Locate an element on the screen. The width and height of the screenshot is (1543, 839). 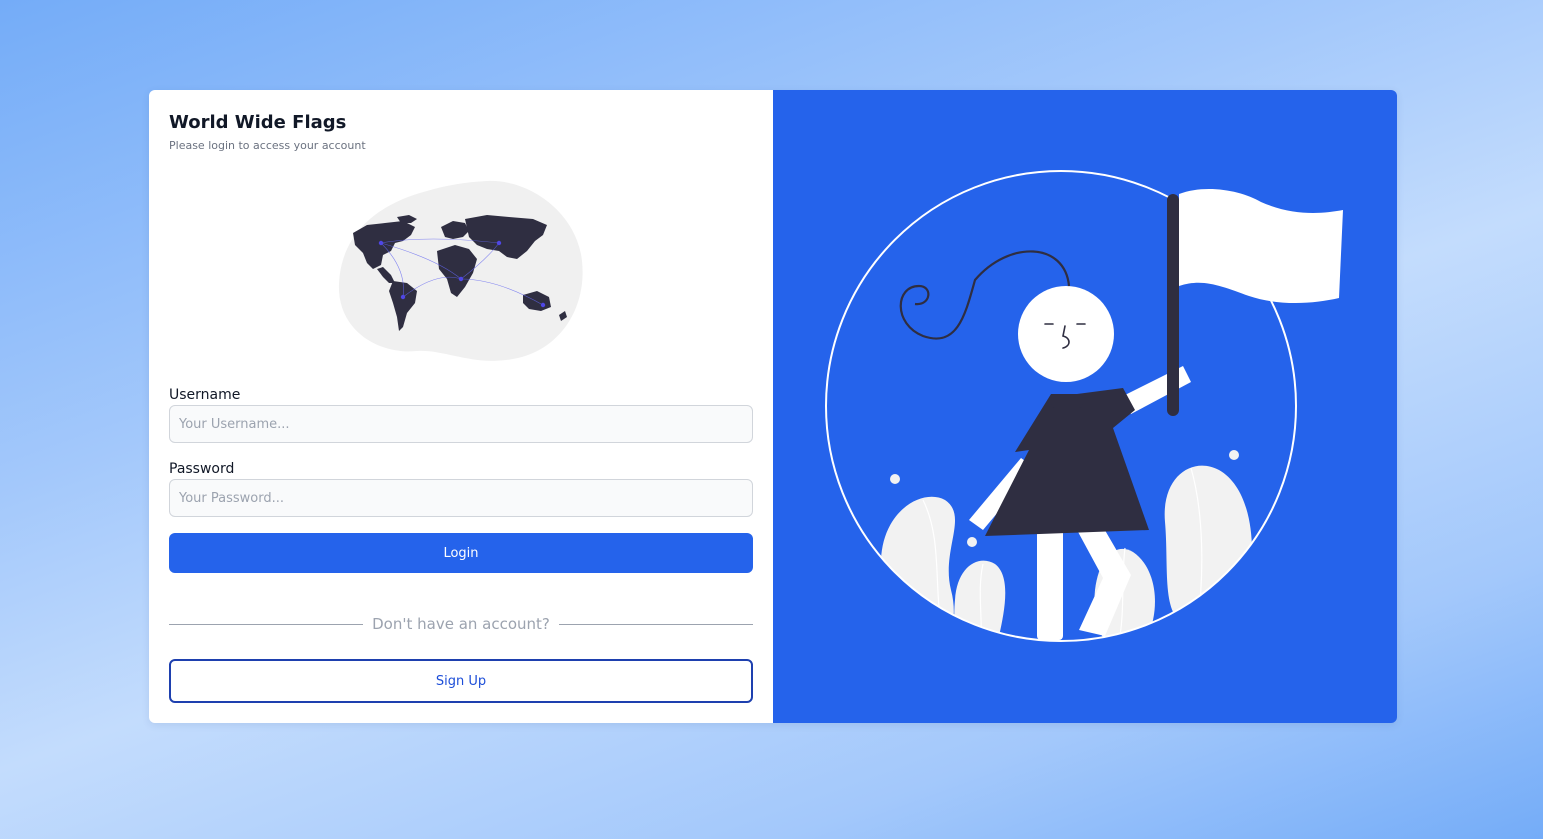
username-label: Username is located at coordinates (205, 395).